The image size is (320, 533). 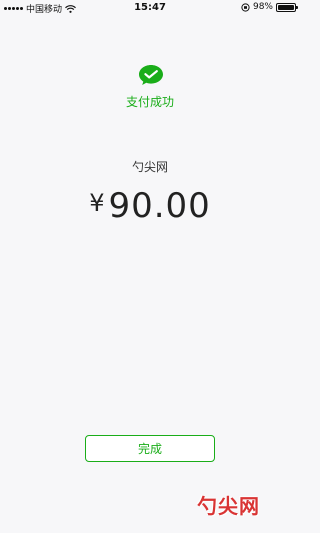 I want to click on battery-percent: 98%, so click(x=262, y=7).